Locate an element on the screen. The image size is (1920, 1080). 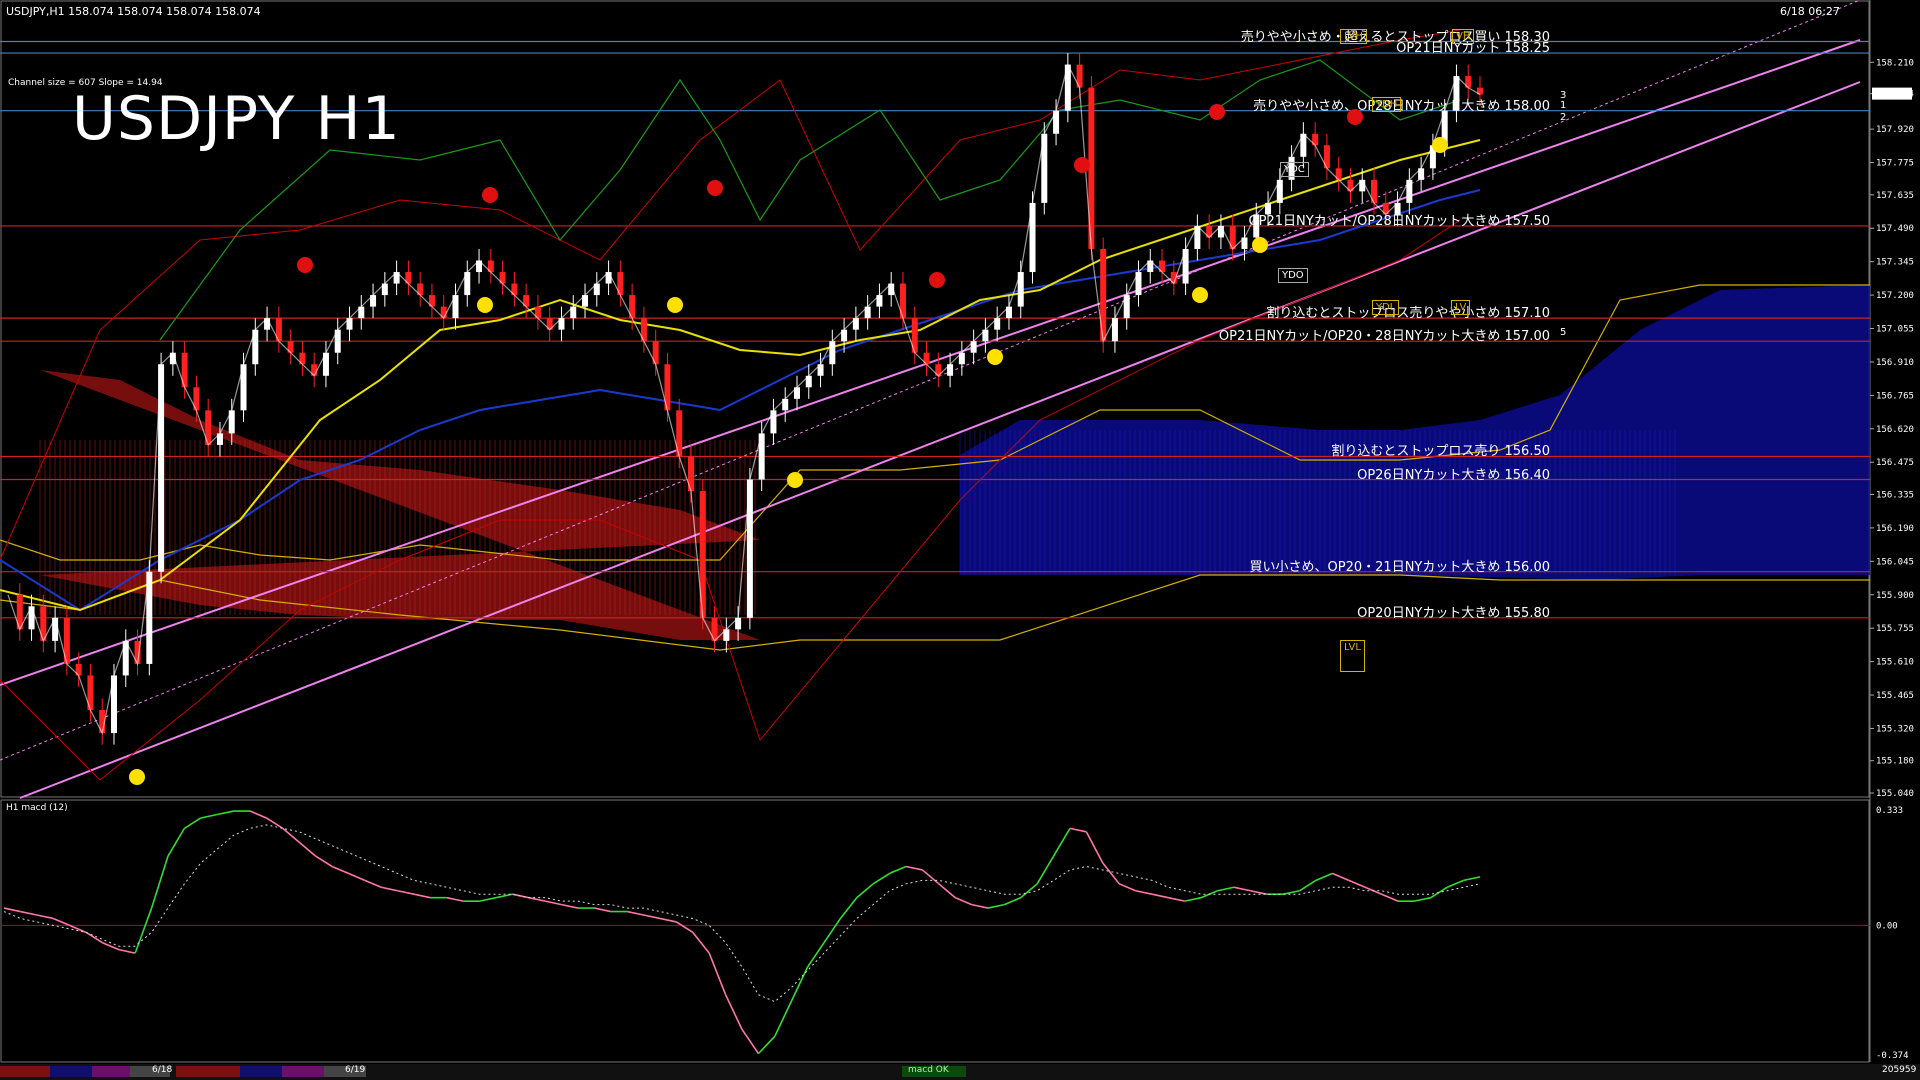
bottom-date-1: 6/18 is located at coordinates (162, 1070).